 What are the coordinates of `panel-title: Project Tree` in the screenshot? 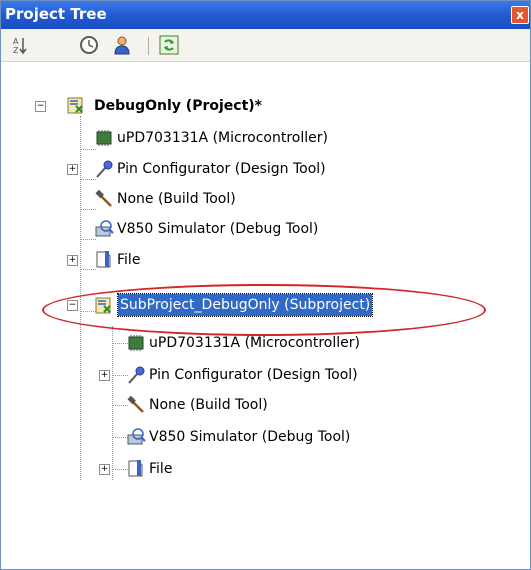 It's located at (56, 14).